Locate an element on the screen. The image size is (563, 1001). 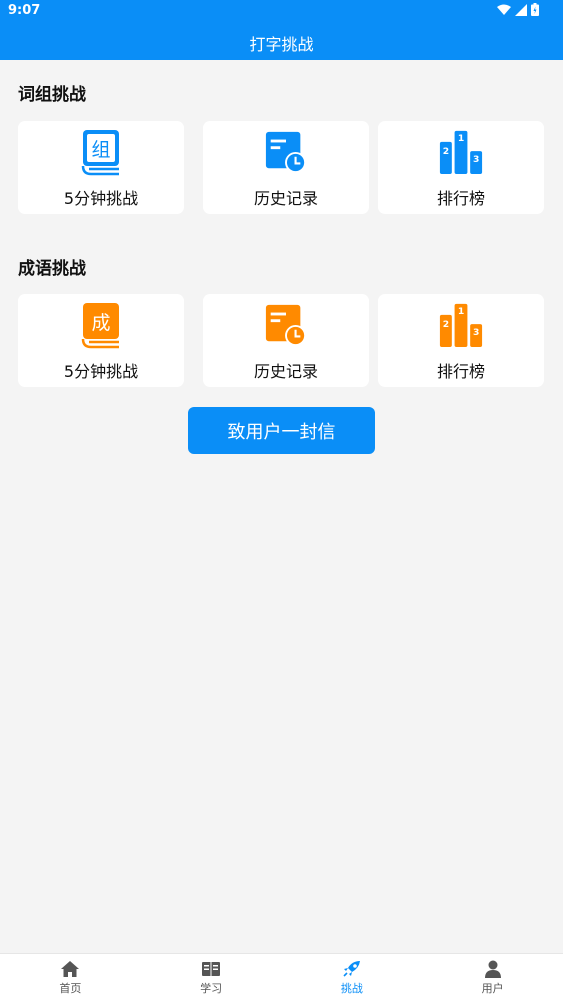
status-icons is located at coordinates (518, 9).